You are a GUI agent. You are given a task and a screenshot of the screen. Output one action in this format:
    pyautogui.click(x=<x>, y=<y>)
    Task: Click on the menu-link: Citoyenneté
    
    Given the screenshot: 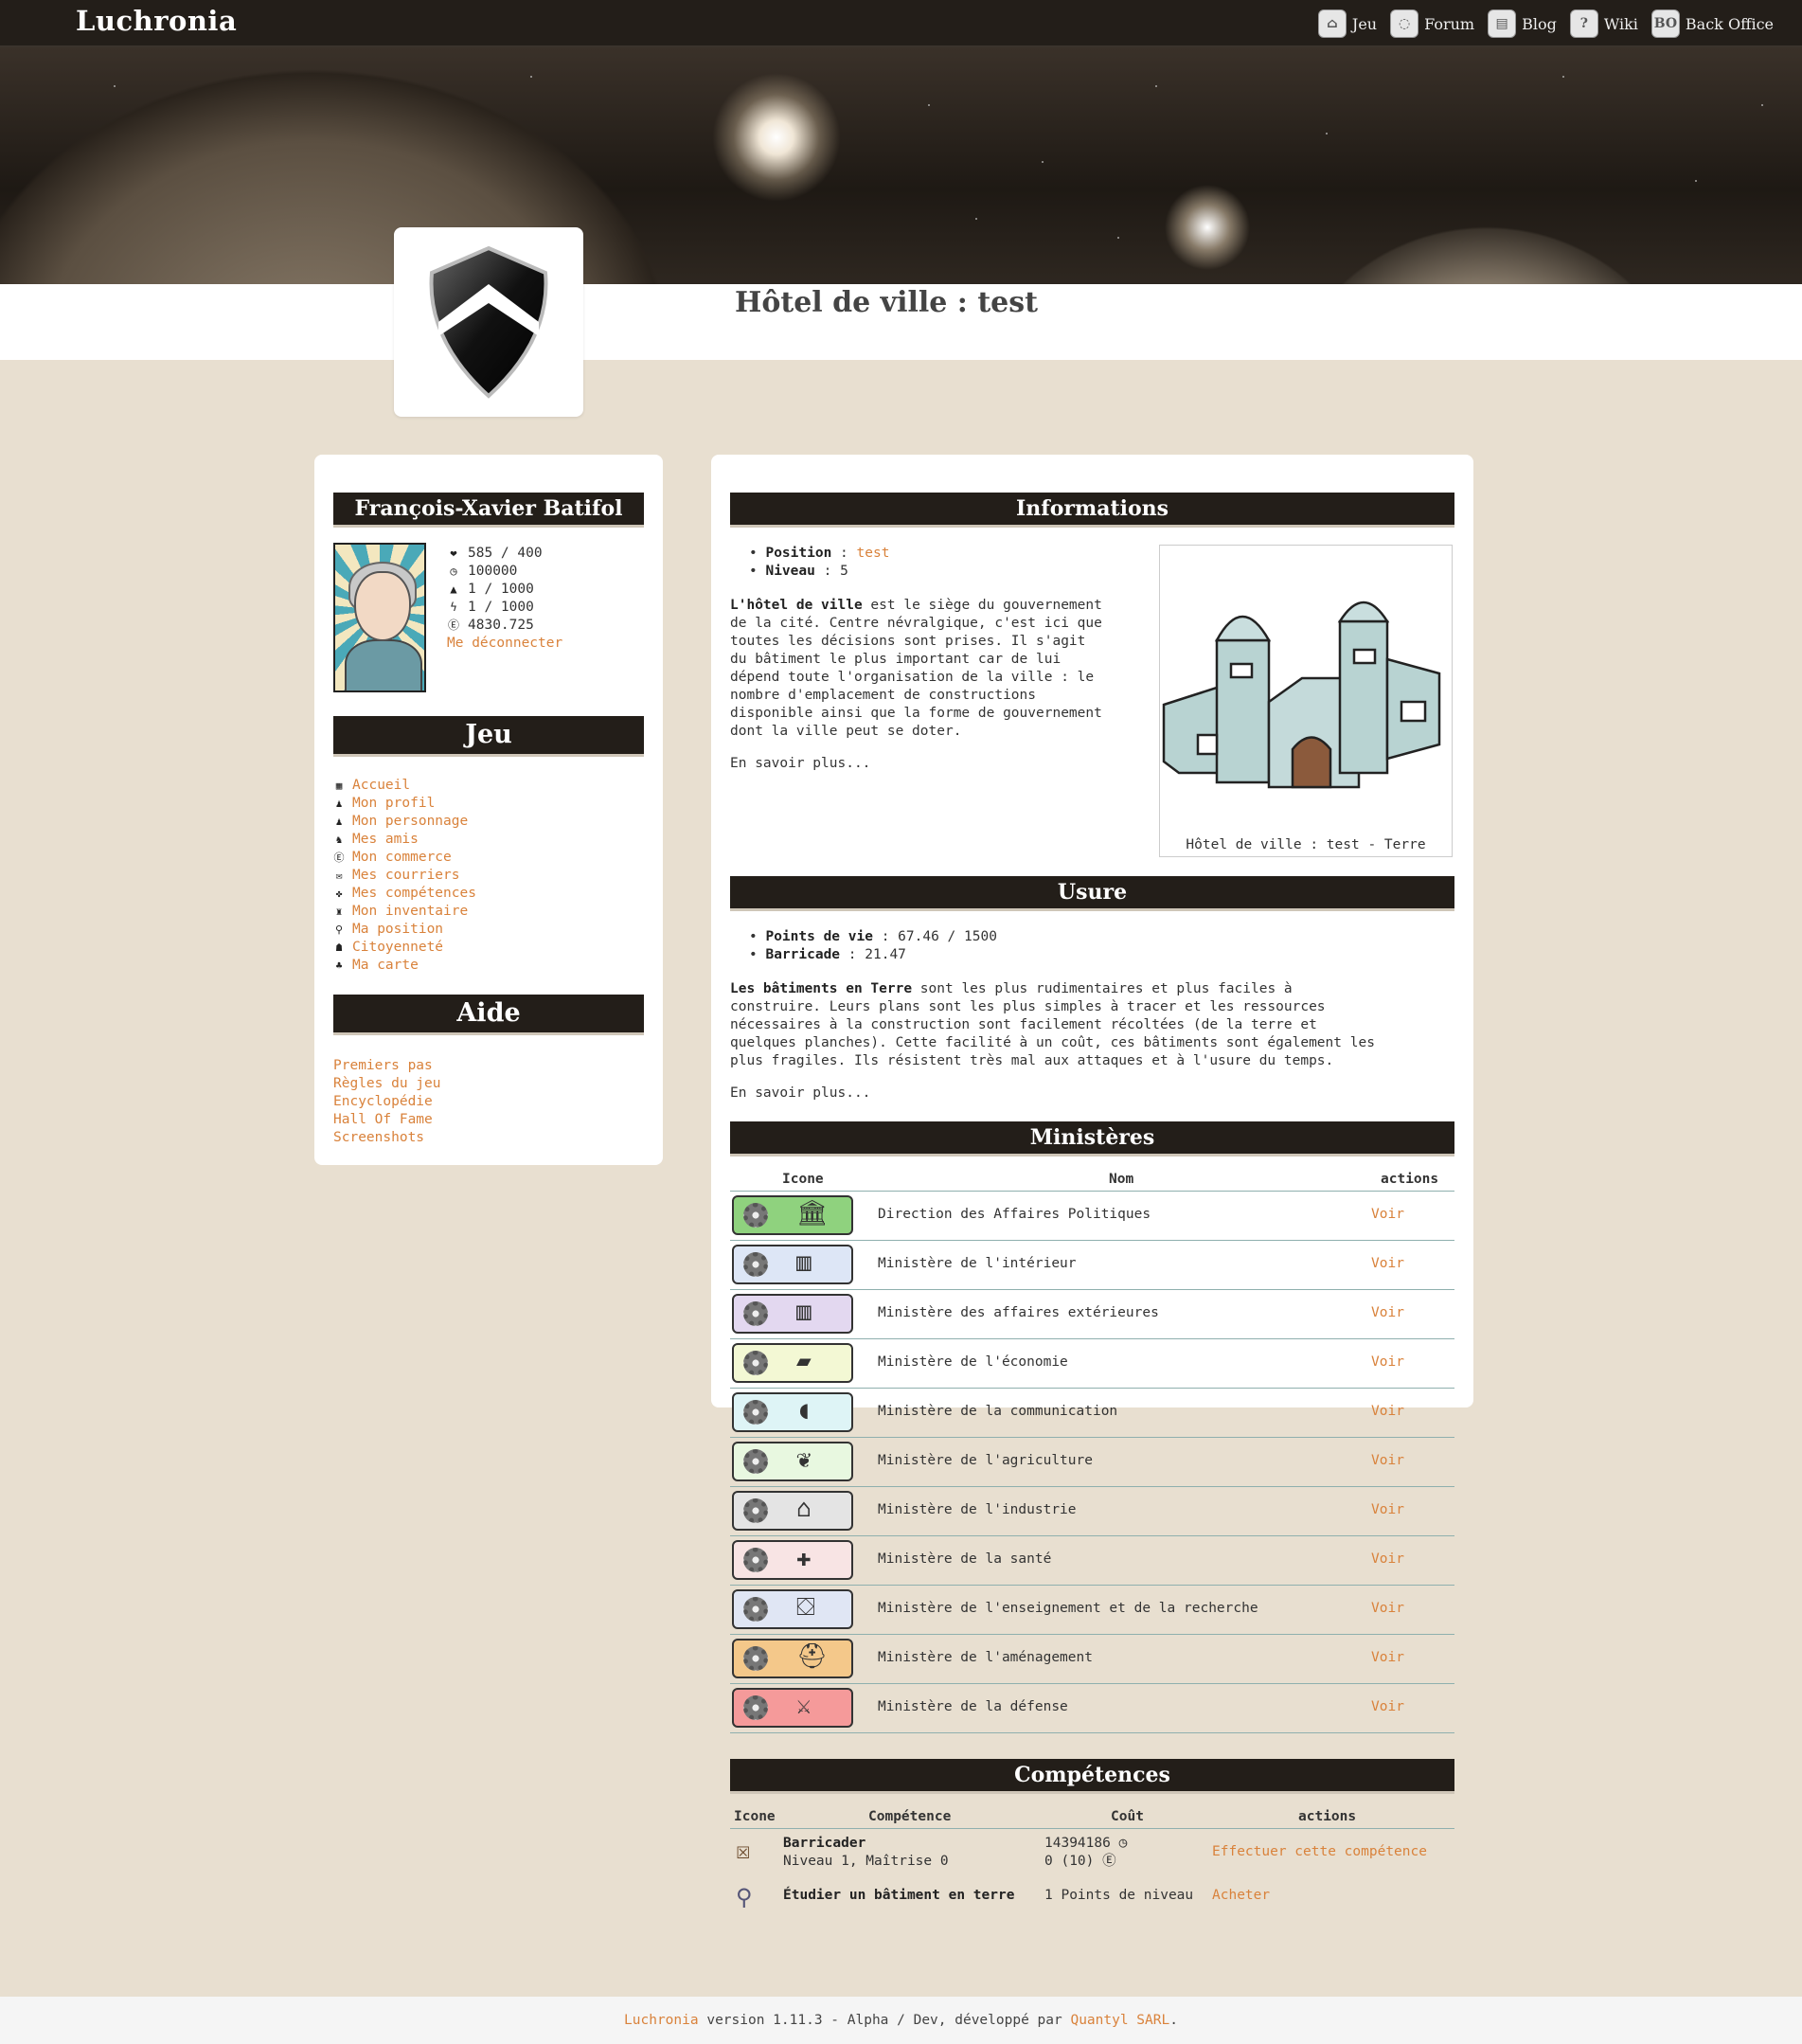 What is the action you would take?
    pyautogui.click(x=397, y=948)
    